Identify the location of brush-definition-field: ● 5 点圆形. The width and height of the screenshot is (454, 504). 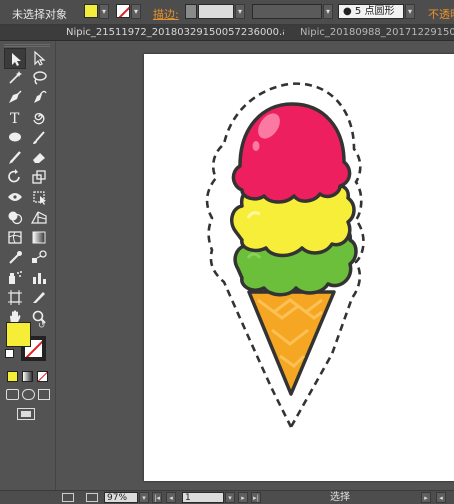
(371, 11).